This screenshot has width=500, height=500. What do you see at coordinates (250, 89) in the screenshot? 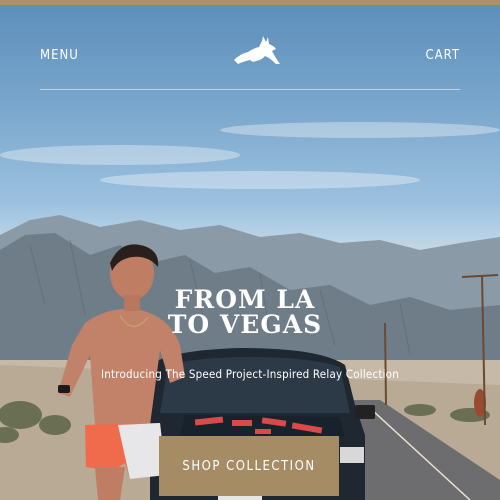
I see `header-divider` at bounding box center [250, 89].